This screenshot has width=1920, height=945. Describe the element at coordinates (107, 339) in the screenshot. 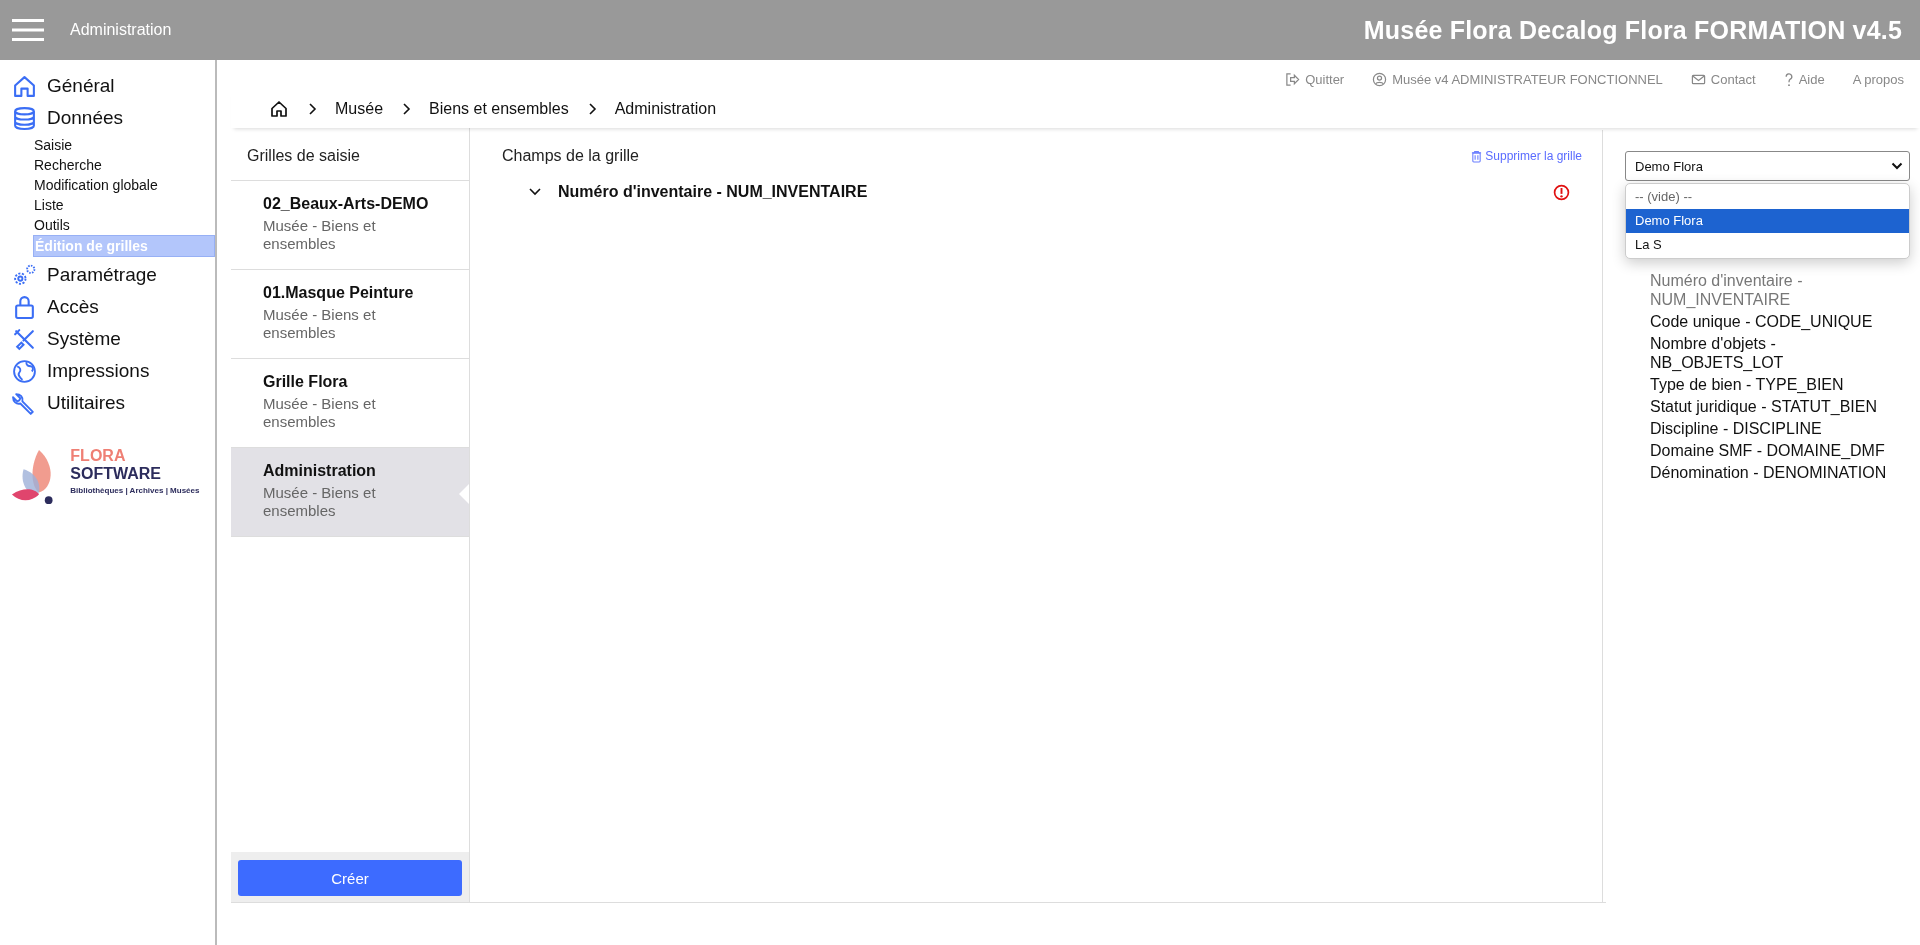

I see `nav-item: Système` at that location.